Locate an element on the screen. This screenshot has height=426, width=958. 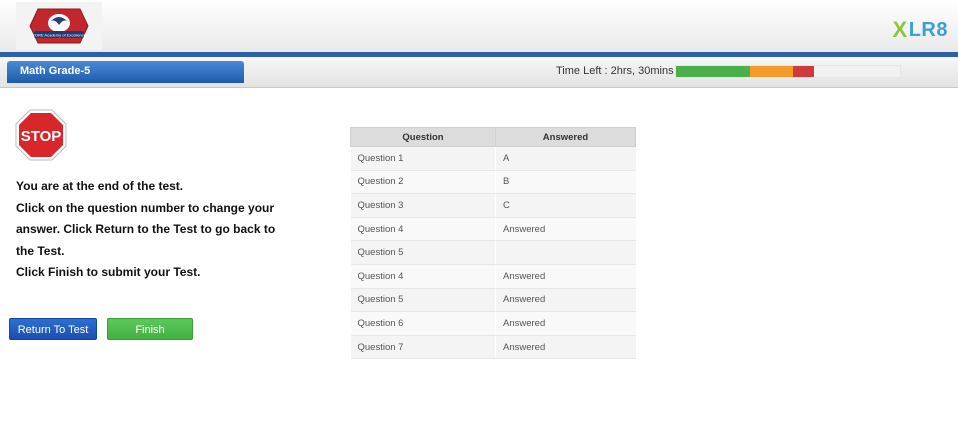
time-segment-orange is located at coordinates (771, 71).